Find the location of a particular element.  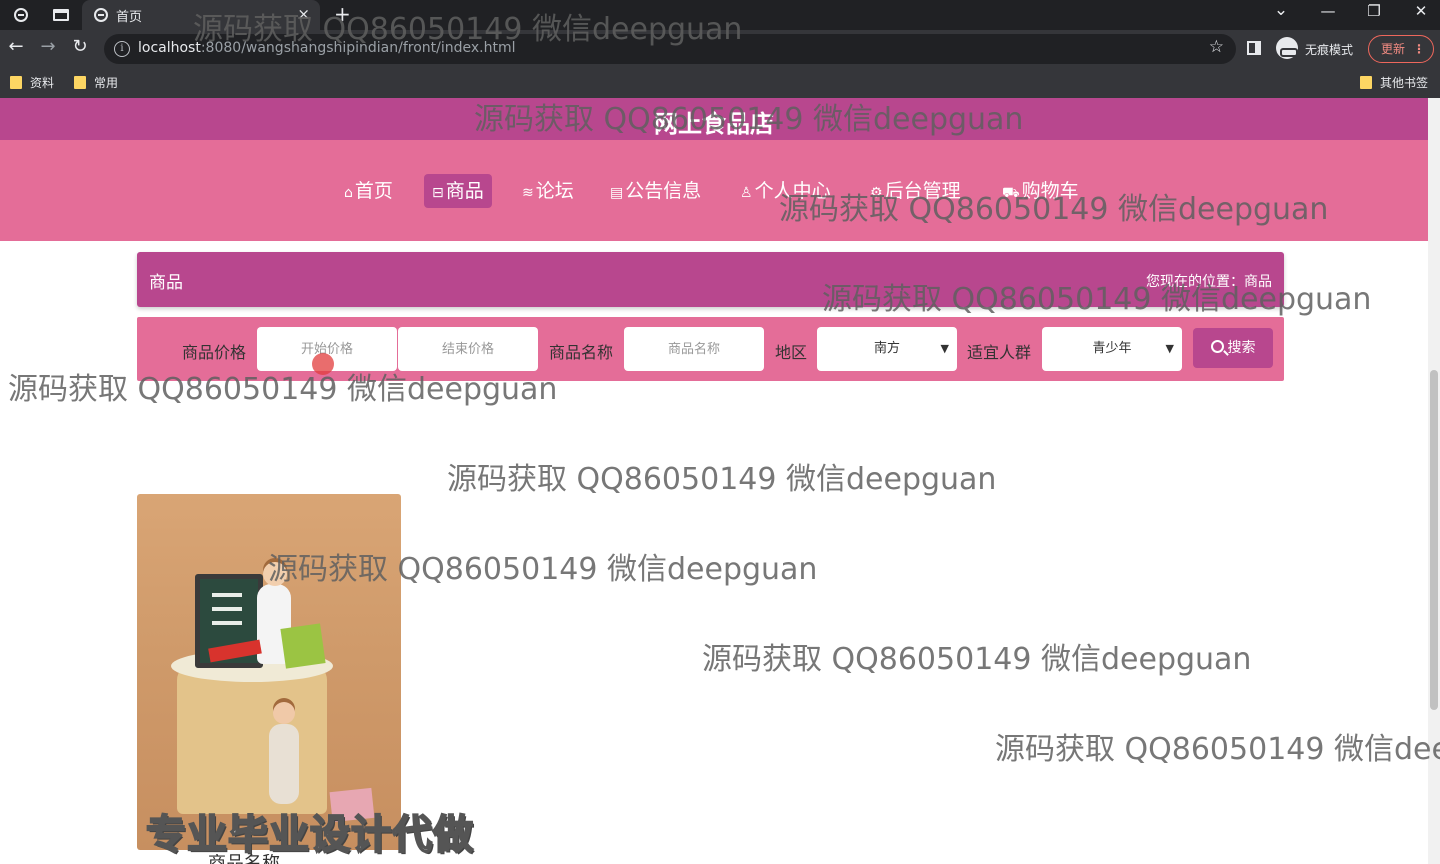

layers-icon: ≋ is located at coordinates (528, 193).